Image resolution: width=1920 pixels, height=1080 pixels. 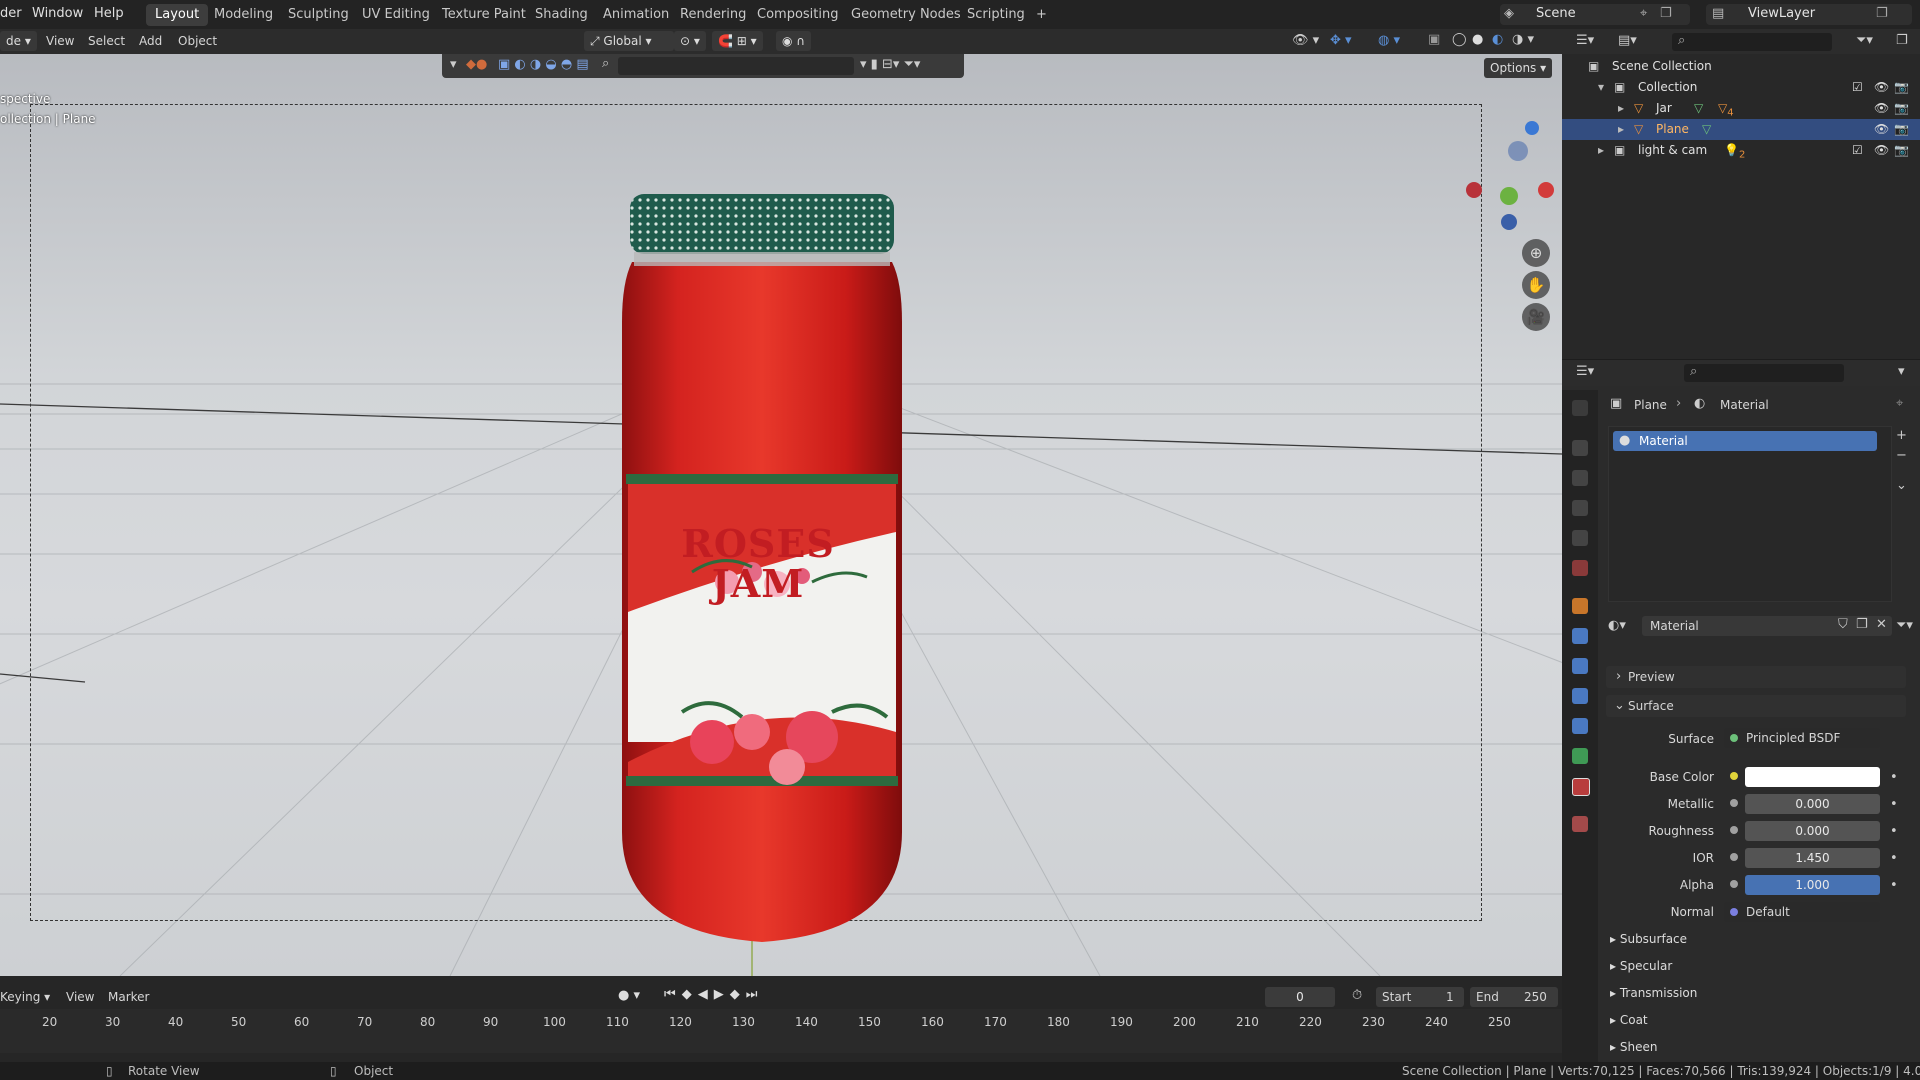 What do you see at coordinates (1041, 15) in the screenshot?
I see `add-workspace-button: +` at bounding box center [1041, 15].